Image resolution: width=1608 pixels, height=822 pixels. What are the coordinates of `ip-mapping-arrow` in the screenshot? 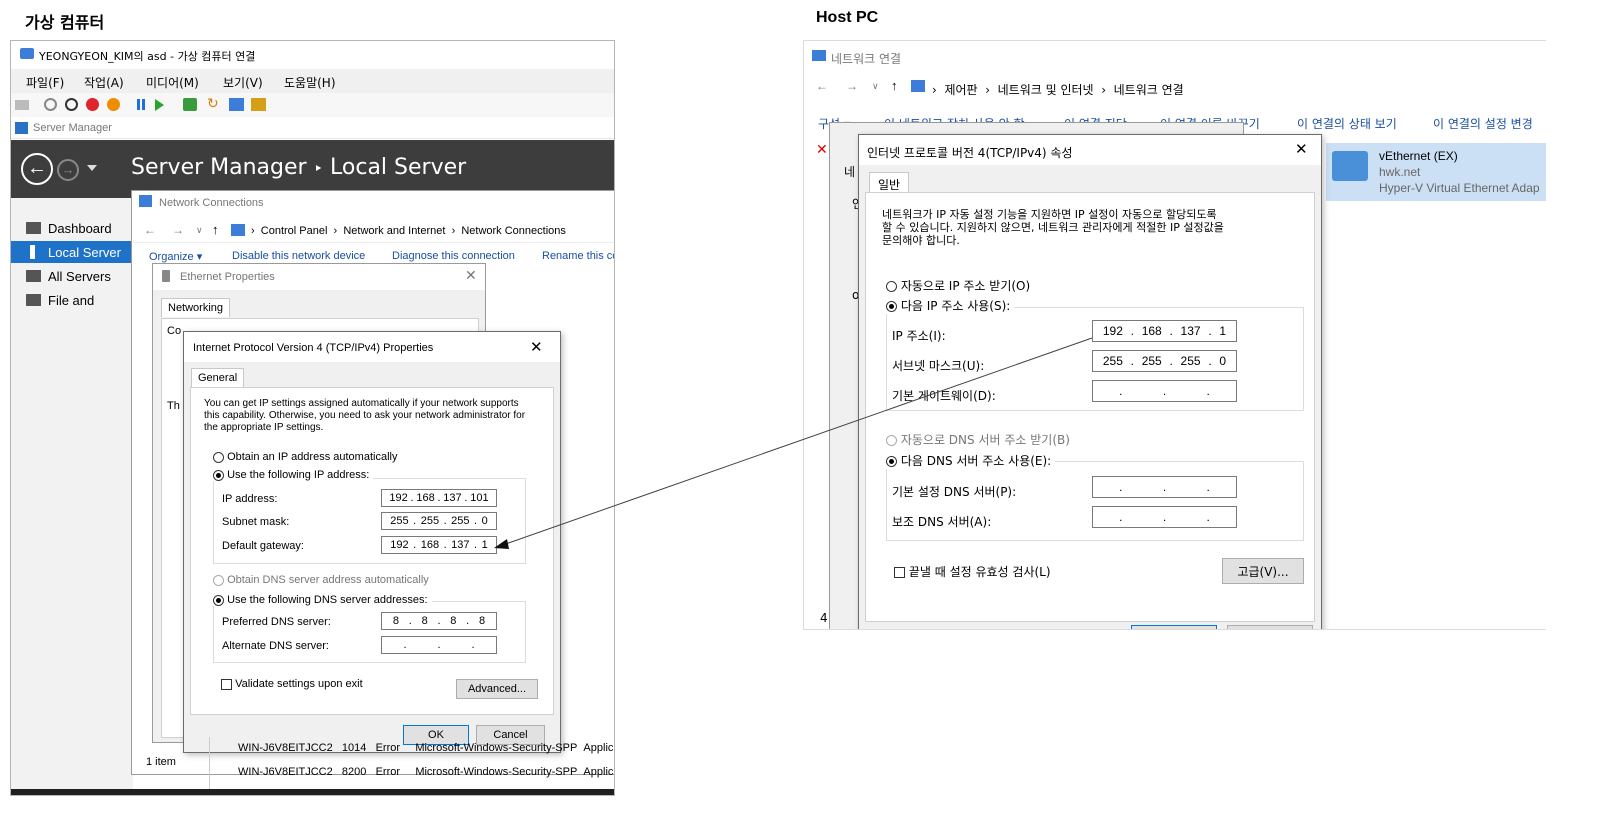 It's located at (793, 443).